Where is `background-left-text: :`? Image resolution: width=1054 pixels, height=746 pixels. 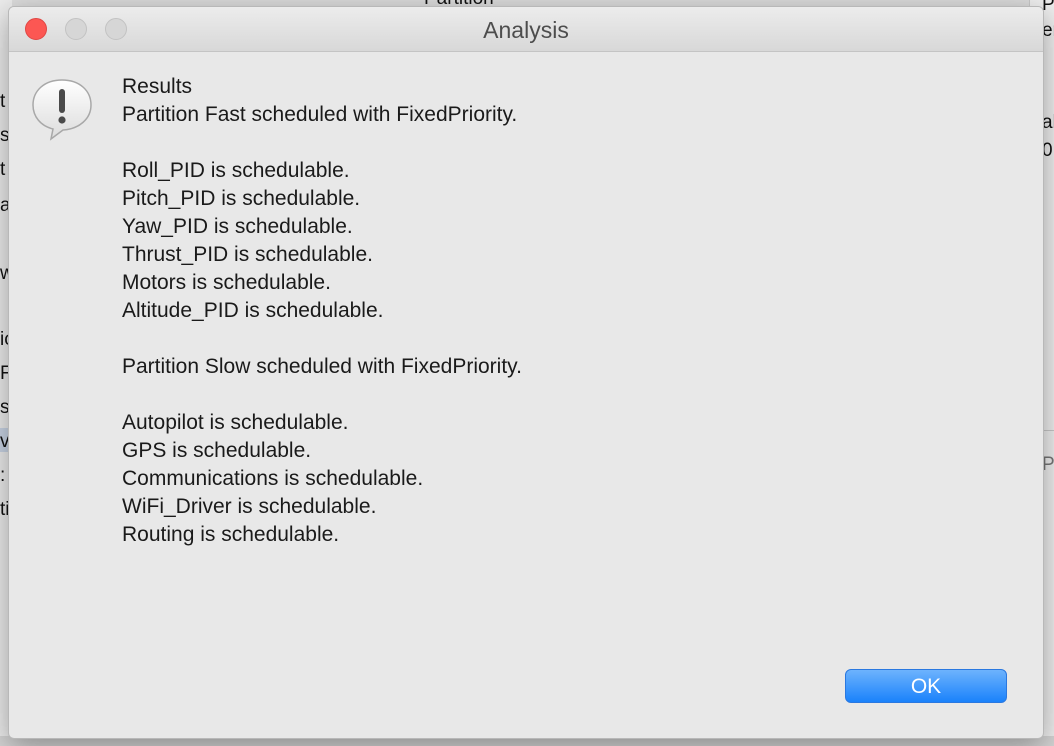 background-left-text: : is located at coordinates (3, 475).